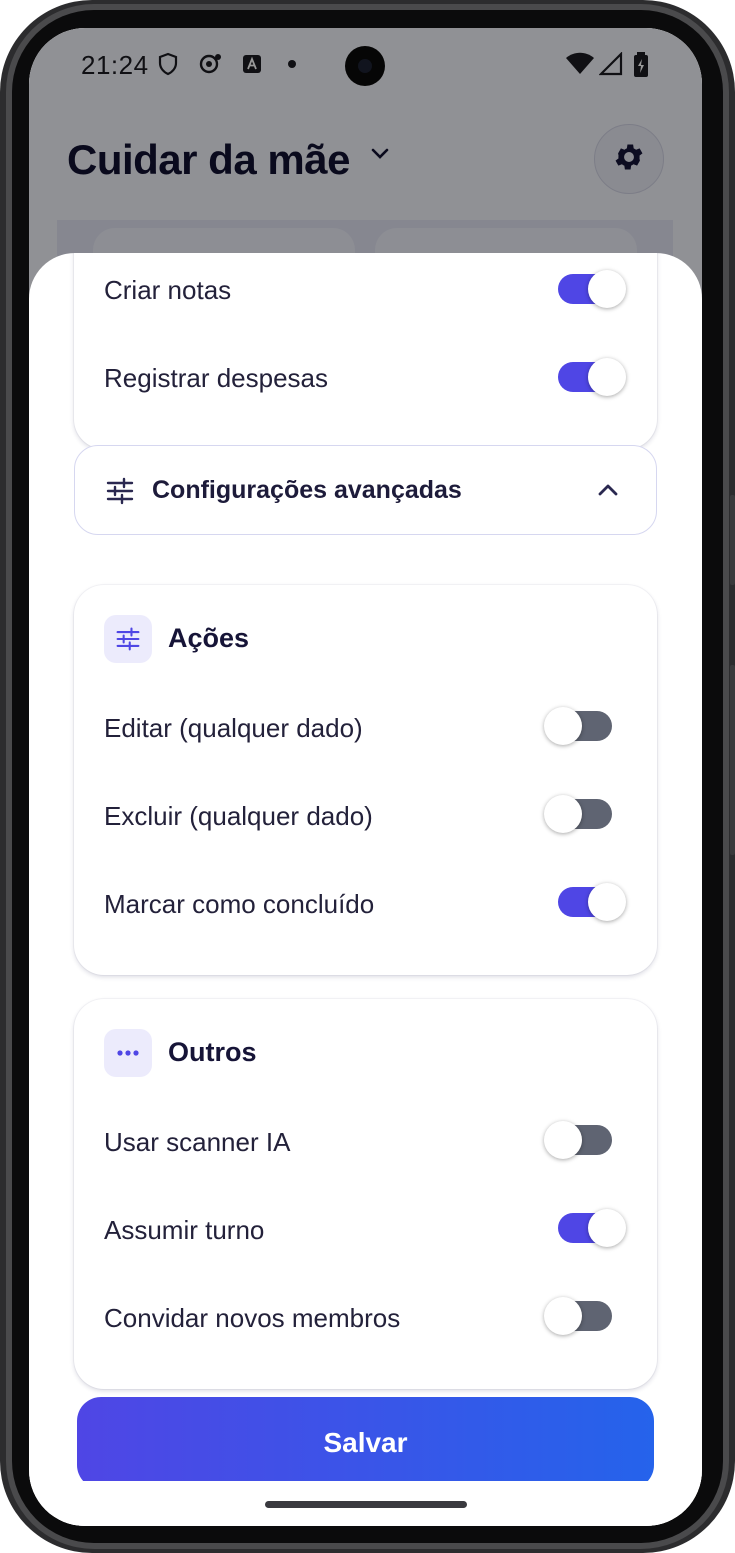 The image size is (735, 1553). I want to click on chevron-up-icon, so click(608, 490).